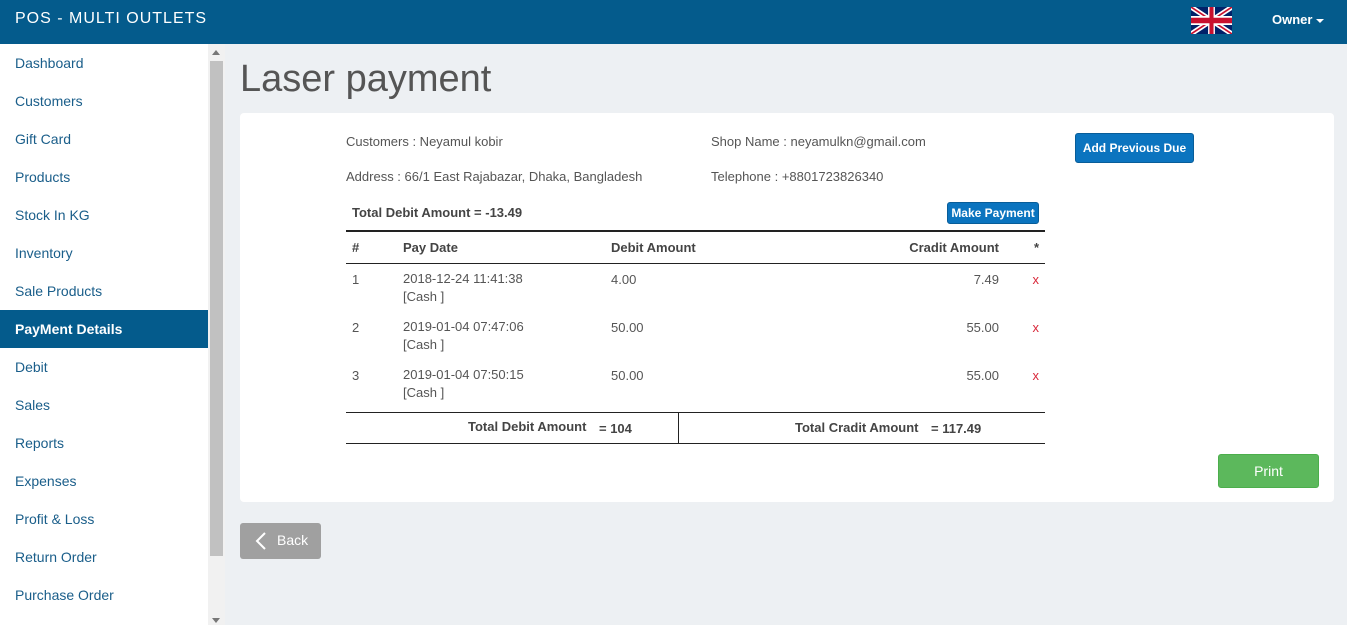 The height and width of the screenshot is (625, 1347). What do you see at coordinates (956, 428) in the screenshot?
I see `total-credit-value: = 117.49` at bounding box center [956, 428].